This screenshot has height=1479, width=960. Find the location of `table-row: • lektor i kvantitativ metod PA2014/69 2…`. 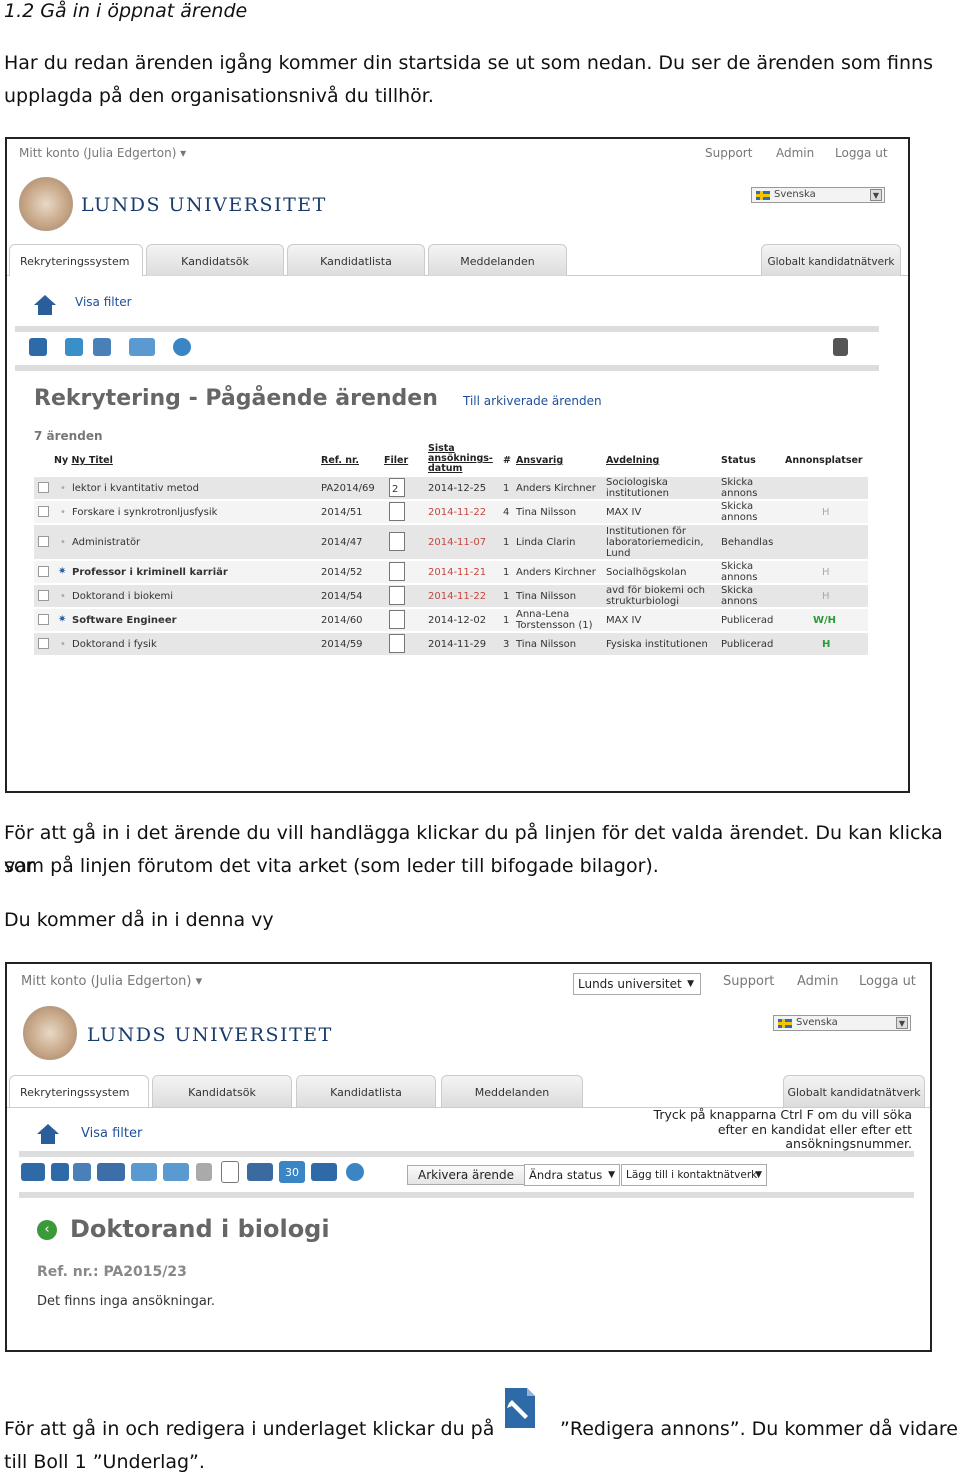

table-row: • lektor i kvantitativ metod PA2014/69 2… is located at coordinates (451, 488).